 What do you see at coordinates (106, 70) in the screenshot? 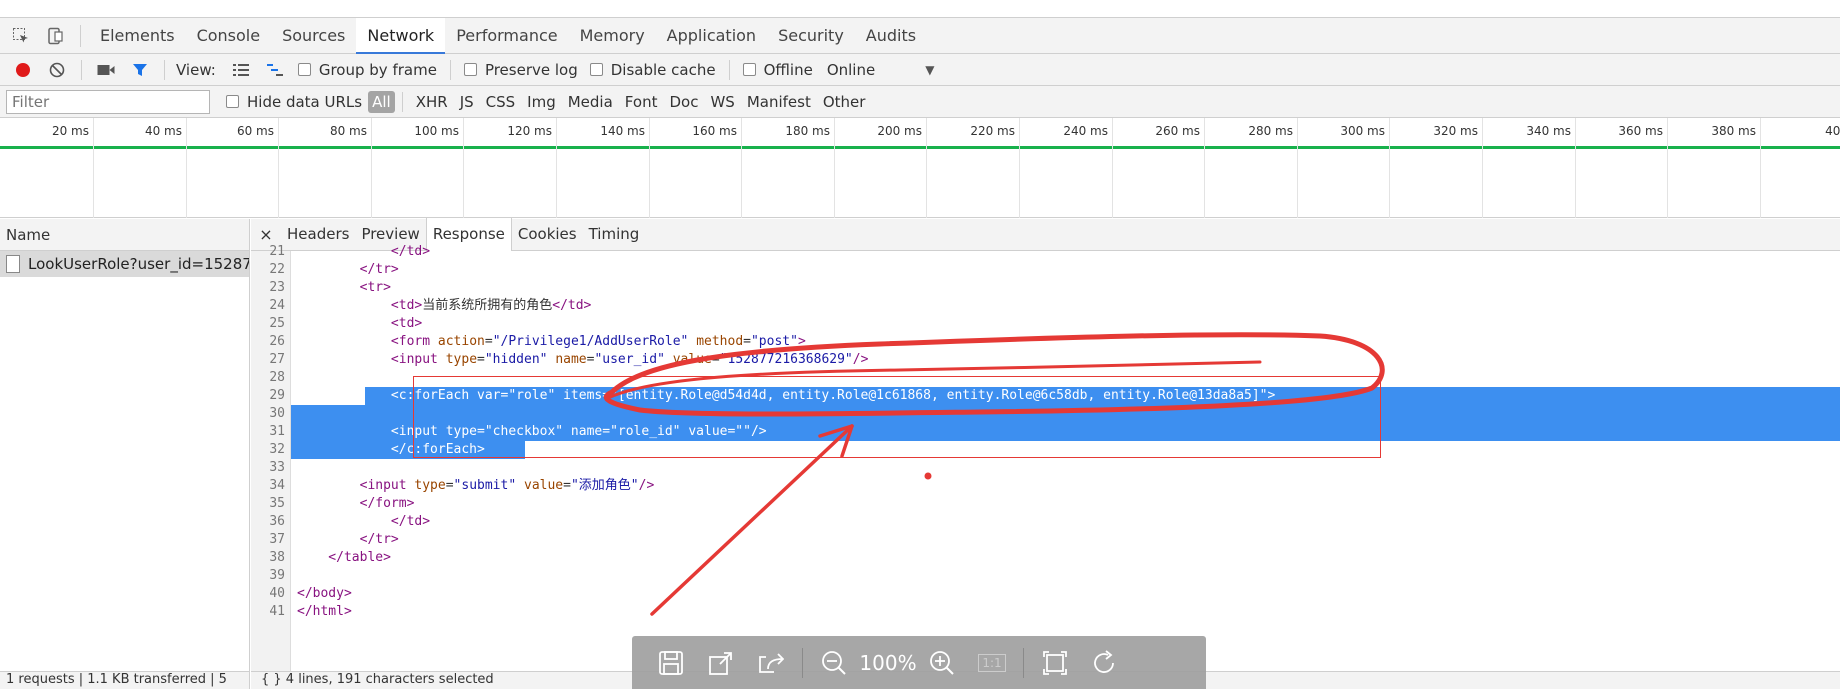
I see `capture-screenshots-icon` at bounding box center [106, 70].